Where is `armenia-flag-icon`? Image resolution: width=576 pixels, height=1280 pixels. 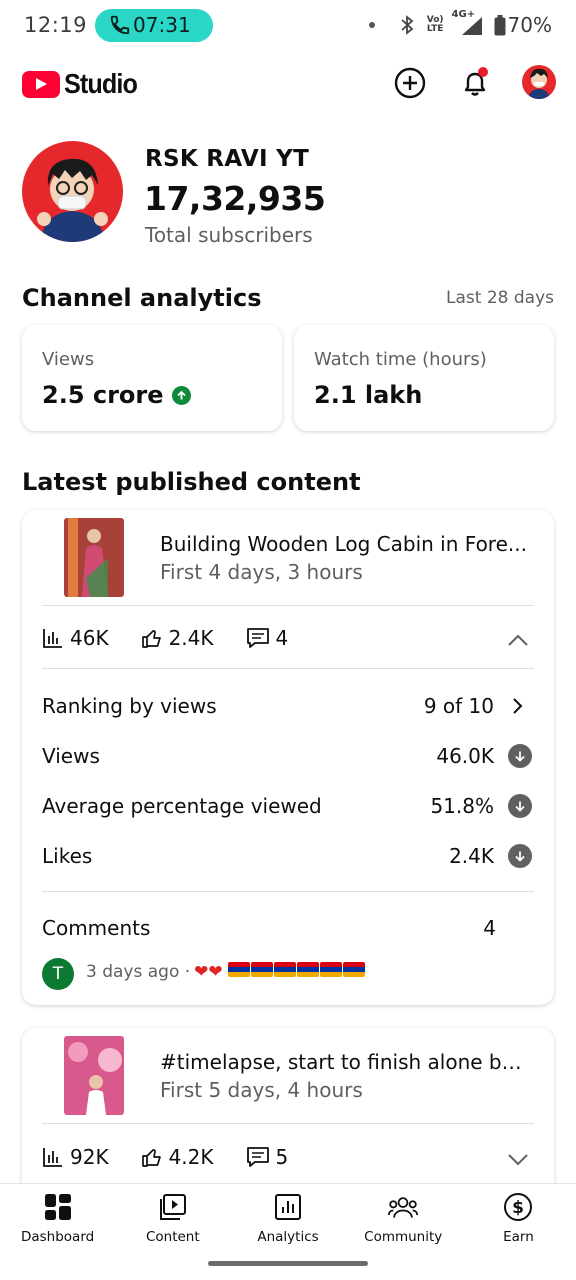
armenia-flag-icon is located at coordinates (296, 972).